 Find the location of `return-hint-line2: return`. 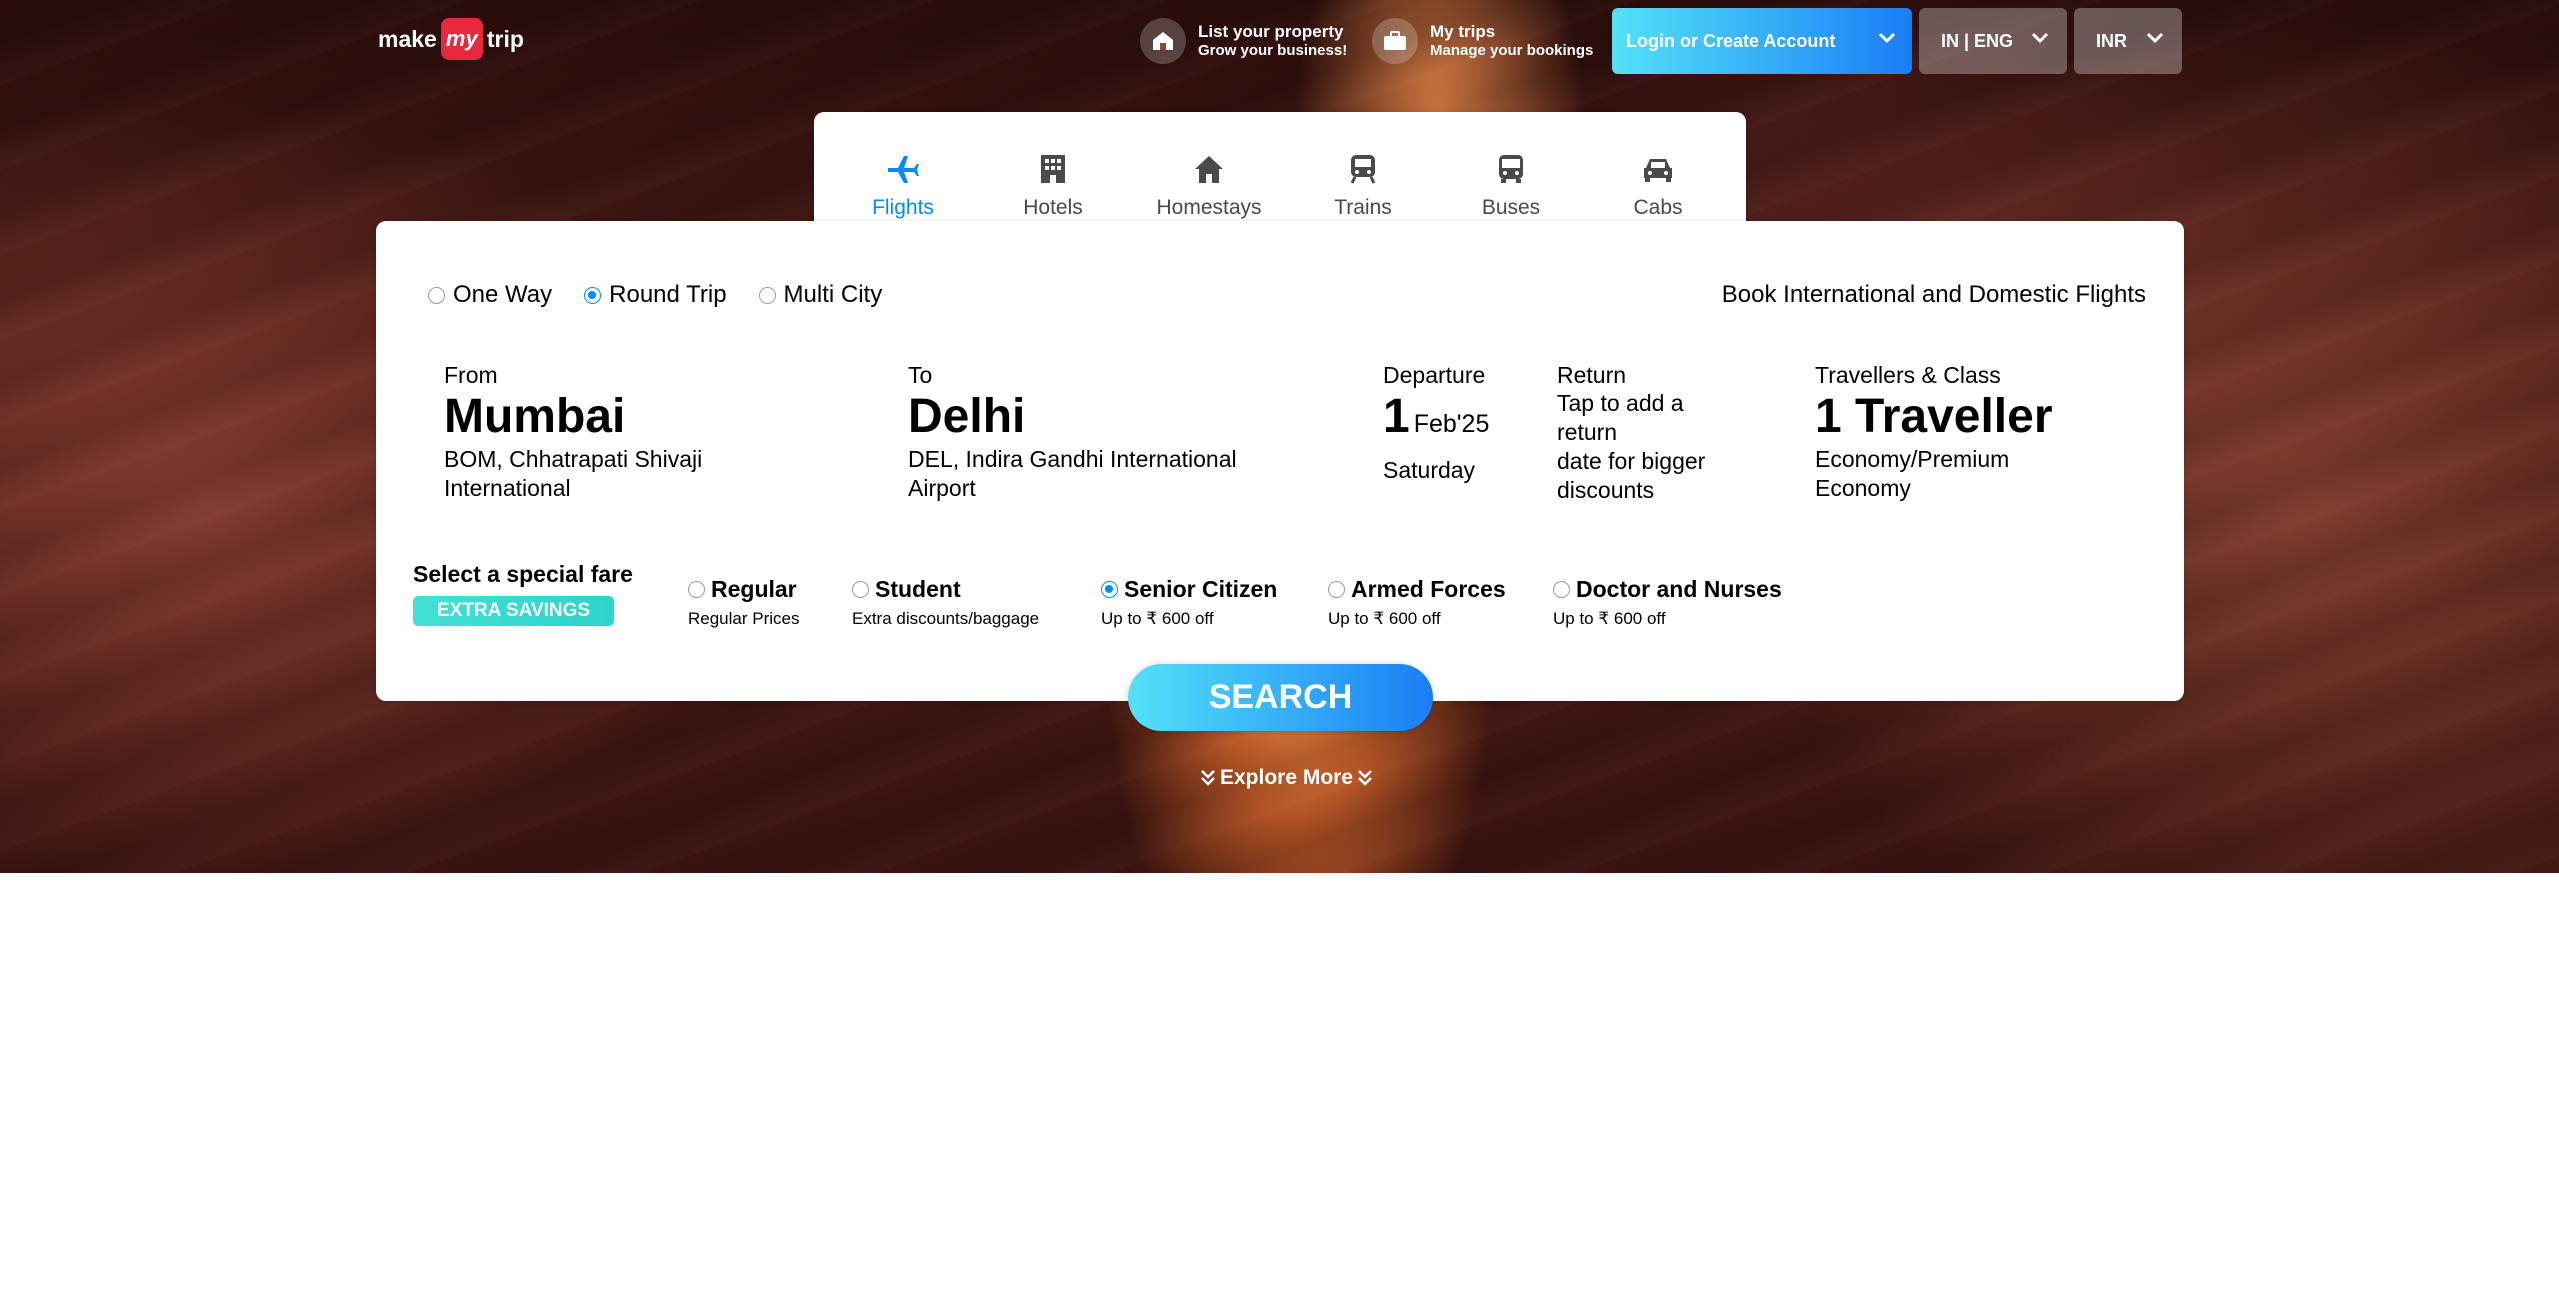

return-hint-line2: return is located at coordinates (1587, 432).